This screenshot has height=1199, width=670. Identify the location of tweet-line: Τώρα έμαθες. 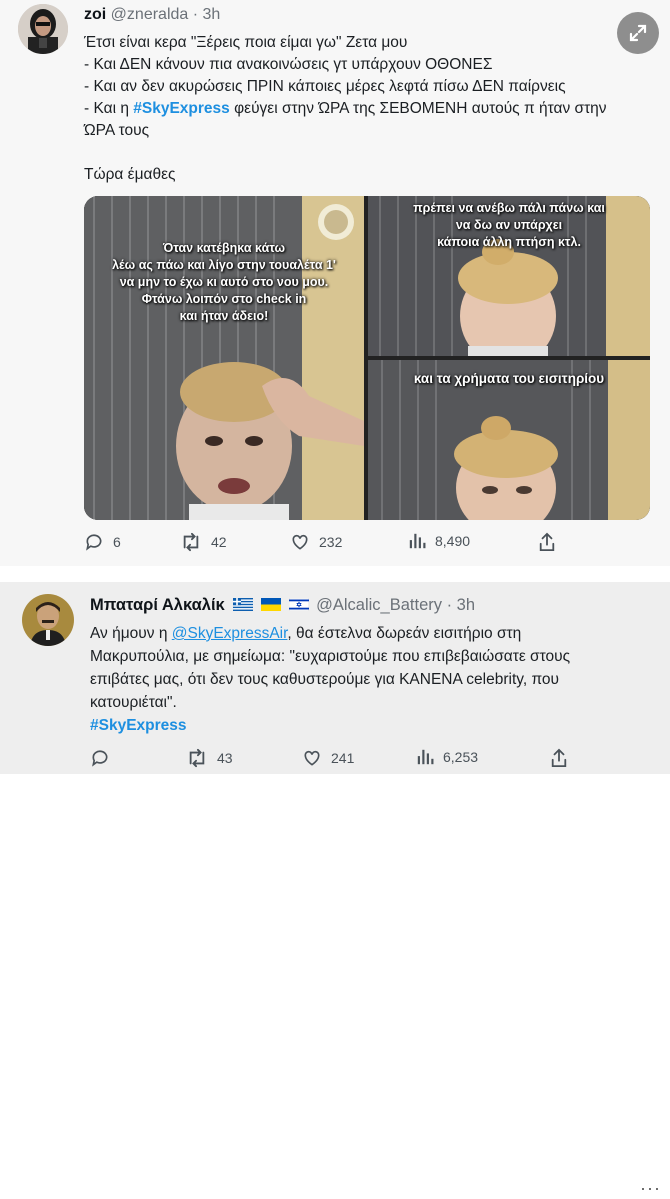
(130, 174).